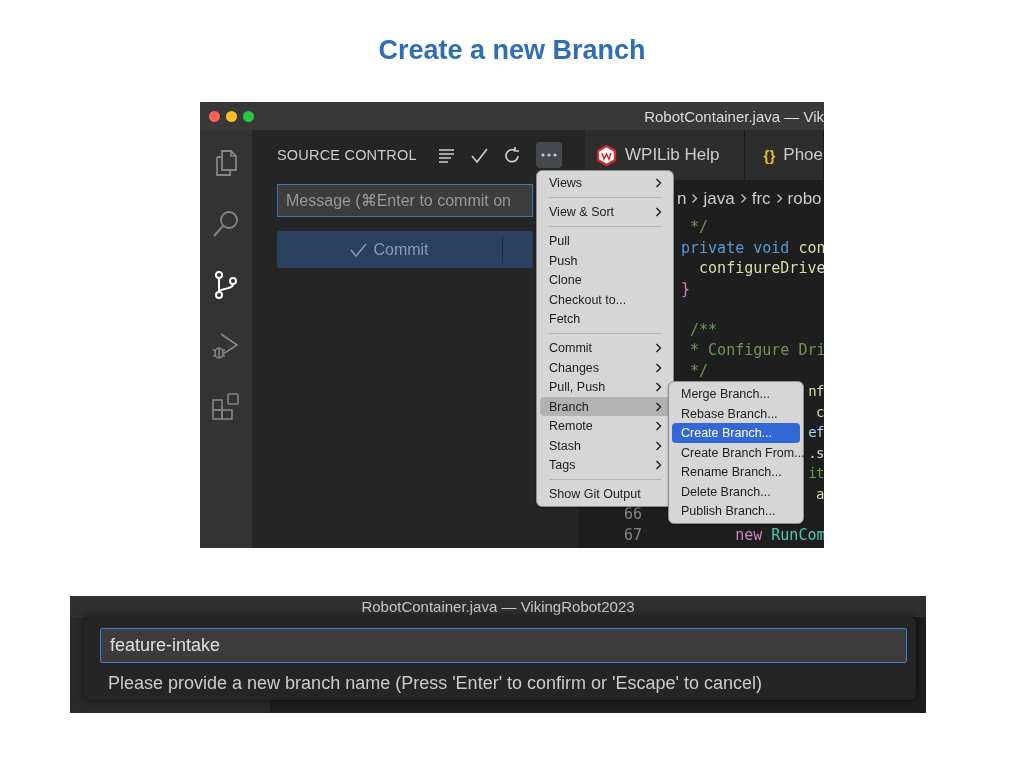 The width and height of the screenshot is (1024, 768). Describe the element at coordinates (605, 445) in the screenshot. I see `menu-item: Stash` at that location.